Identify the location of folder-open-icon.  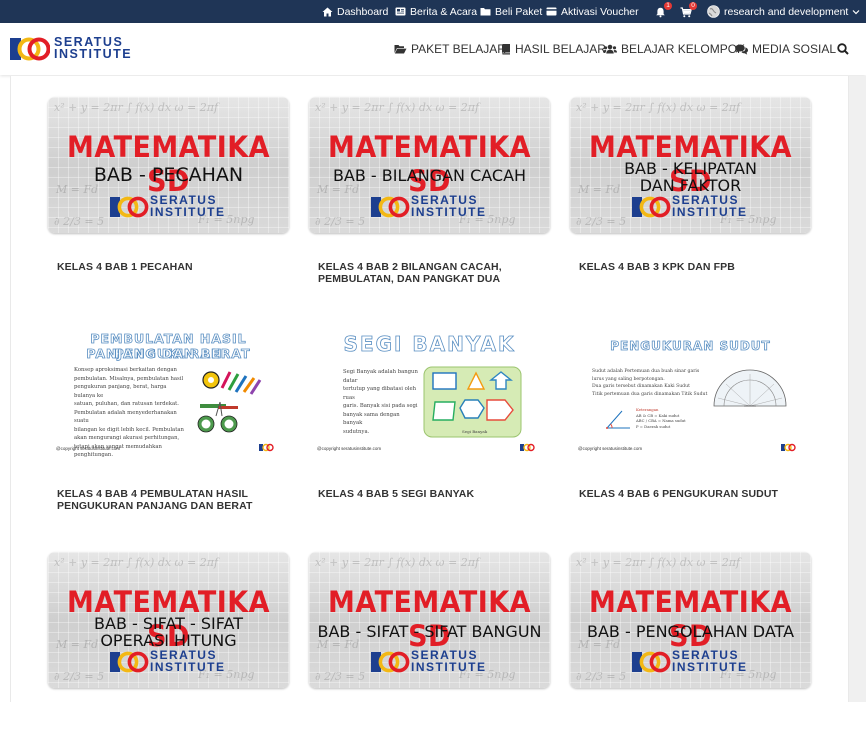
(400, 49).